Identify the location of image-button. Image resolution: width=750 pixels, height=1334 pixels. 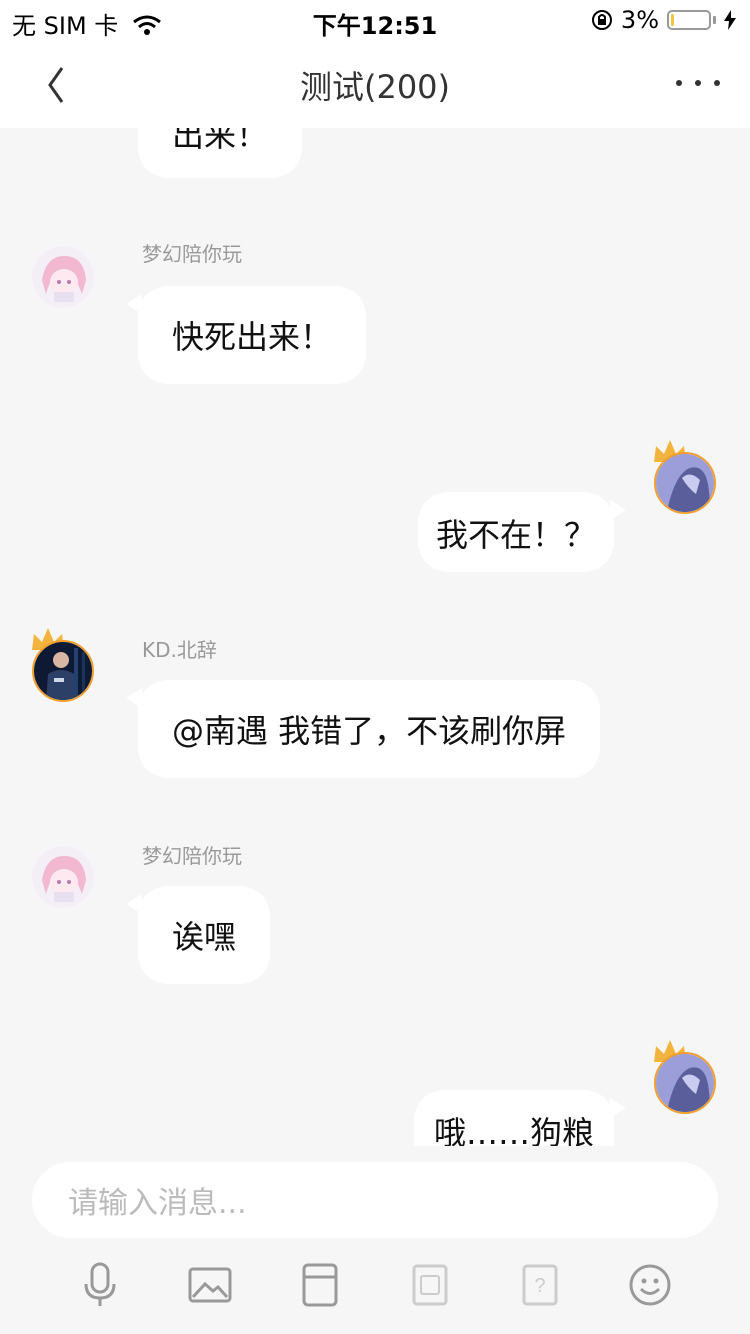
(210, 1285).